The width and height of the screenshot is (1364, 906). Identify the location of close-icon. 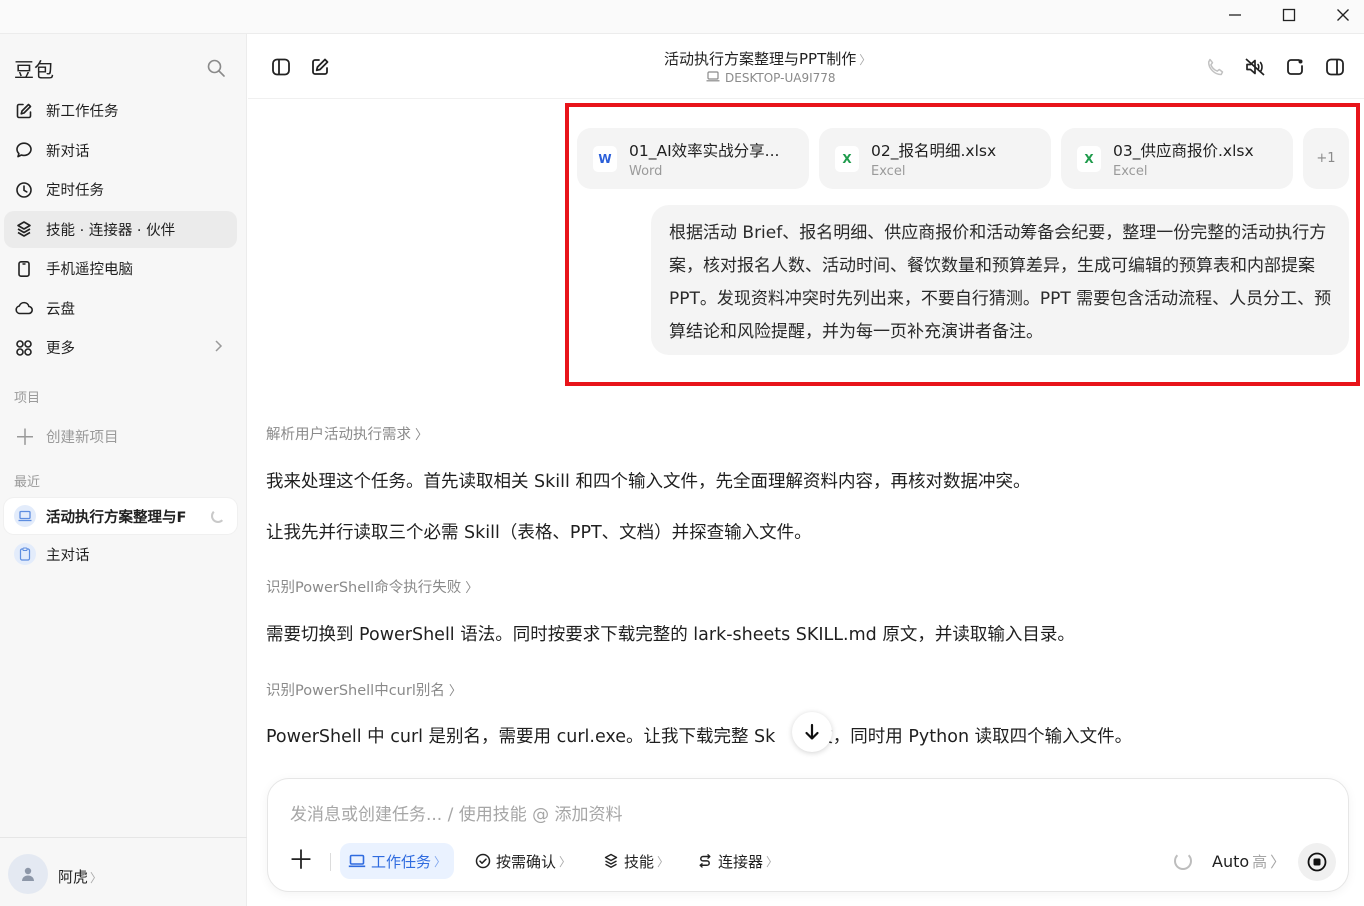
(1340, 15).